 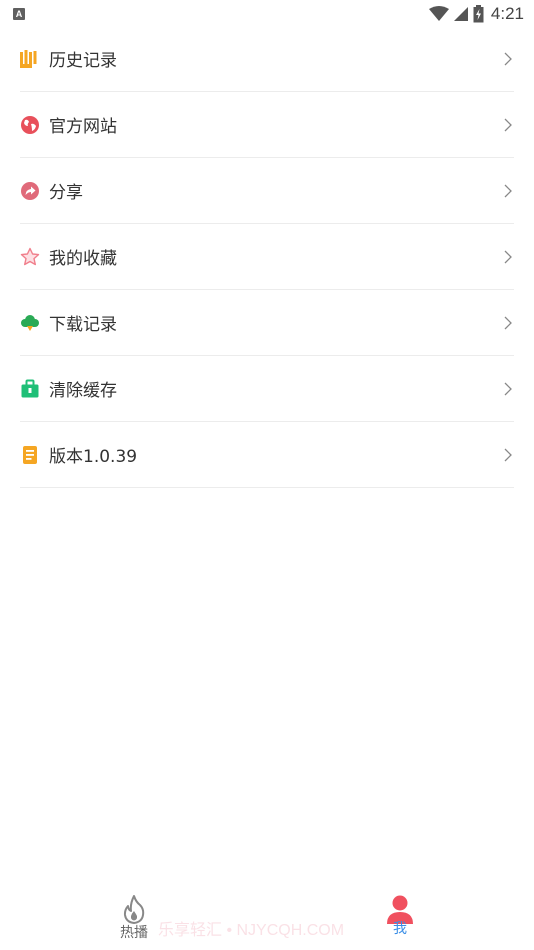 What do you see at coordinates (83, 127) in the screenshot?
I see `menu-label-official-site: 官方网站` at bounding box center [83, 127].